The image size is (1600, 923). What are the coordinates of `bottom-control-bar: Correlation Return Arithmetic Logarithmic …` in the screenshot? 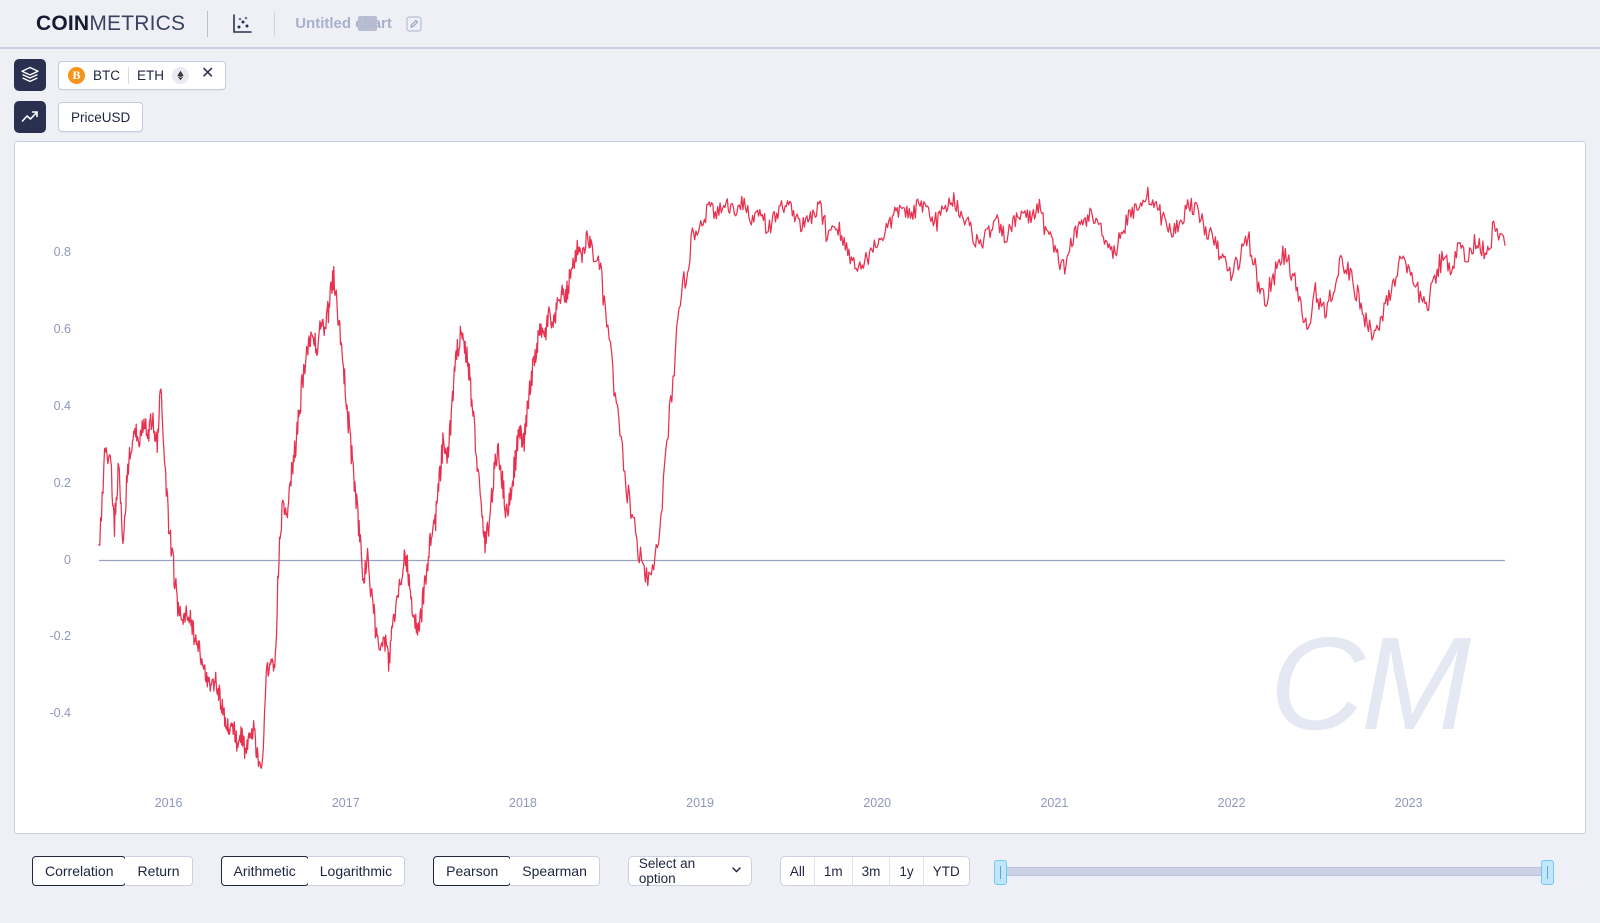 It's located at (800, 871).